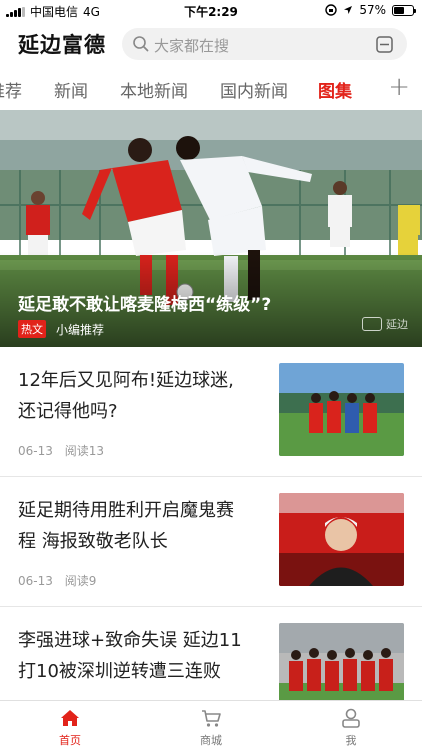  Describe the element at coordinates (211, 88) in the screenshot. I see `category-tabs: 推荐 新闻 本地新闻 国内新闻 图集 +` at that location.